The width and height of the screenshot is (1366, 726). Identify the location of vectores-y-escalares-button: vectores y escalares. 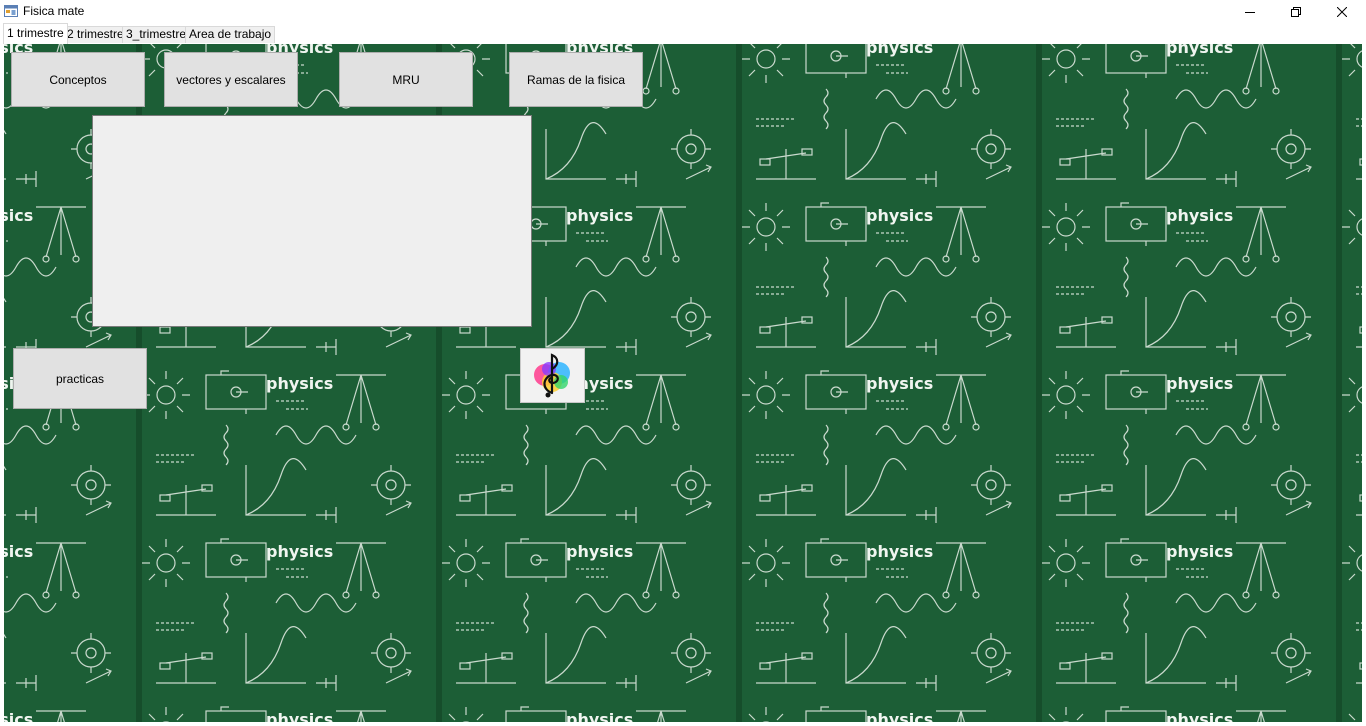
(231, 79).